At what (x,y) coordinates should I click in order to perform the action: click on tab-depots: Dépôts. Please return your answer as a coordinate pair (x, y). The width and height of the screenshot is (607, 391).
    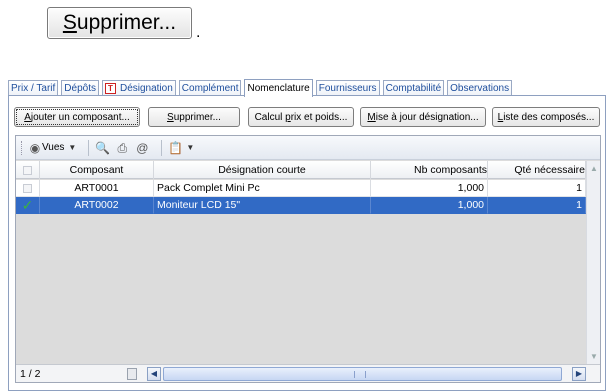
    Looking at the image, I should click on (80, 88).